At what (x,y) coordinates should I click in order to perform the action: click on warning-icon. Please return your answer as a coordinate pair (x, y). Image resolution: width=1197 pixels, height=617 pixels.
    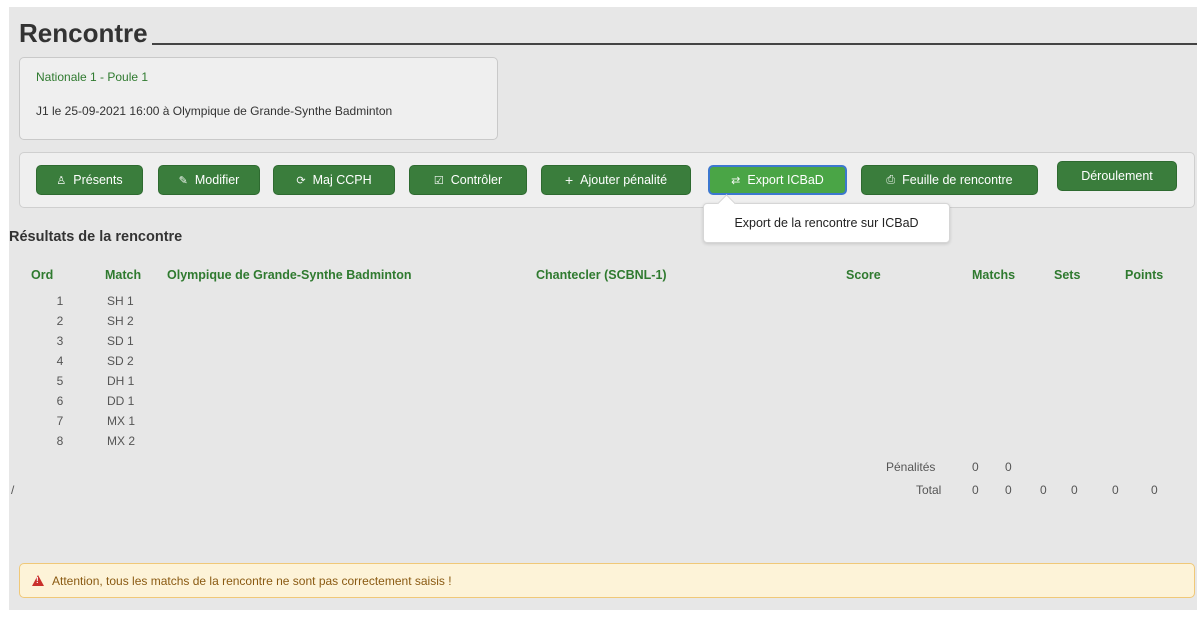
    Looking at the image, I should click on (38, 580).